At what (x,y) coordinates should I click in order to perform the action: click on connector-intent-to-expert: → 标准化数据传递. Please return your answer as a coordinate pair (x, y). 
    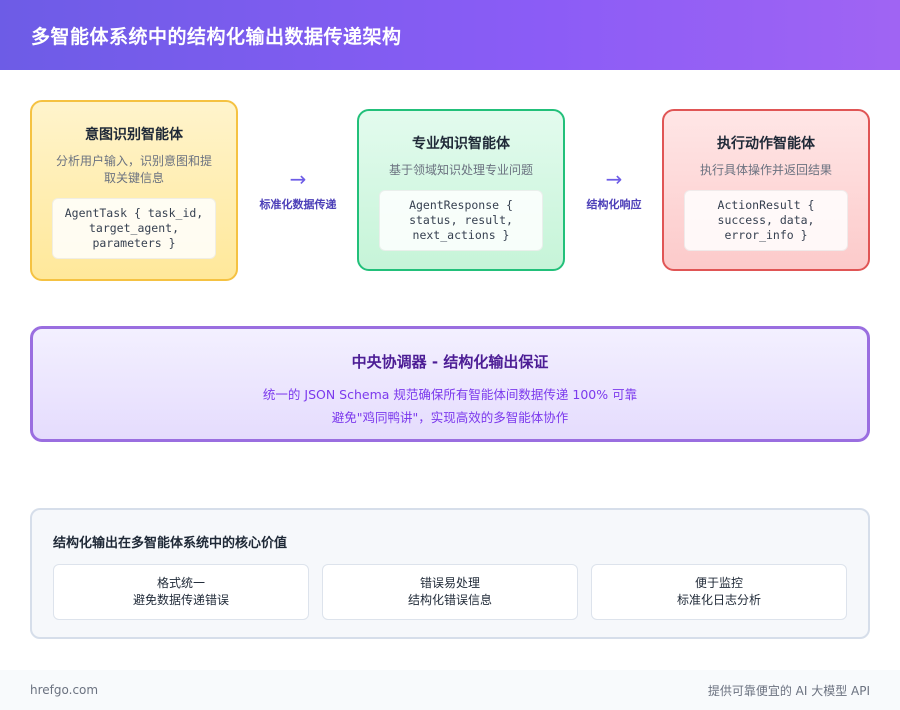
    Looking at the image, I should click on (298, 190).